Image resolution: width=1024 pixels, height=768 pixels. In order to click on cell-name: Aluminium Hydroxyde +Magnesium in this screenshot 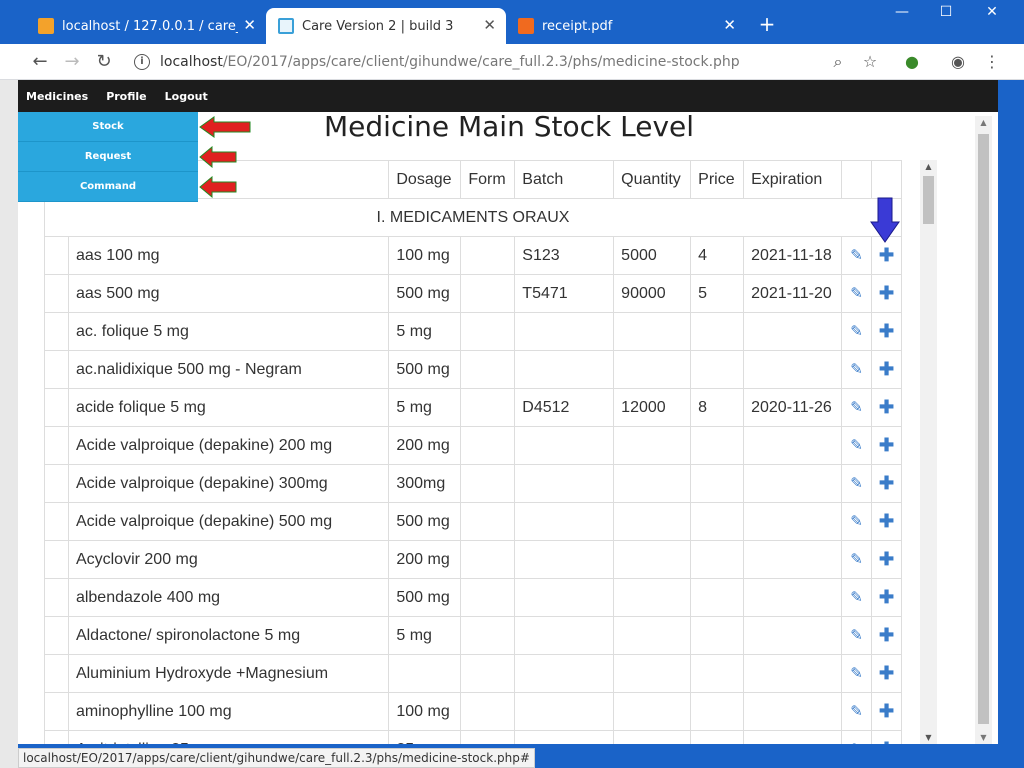, I will do `click(228, 673)`.